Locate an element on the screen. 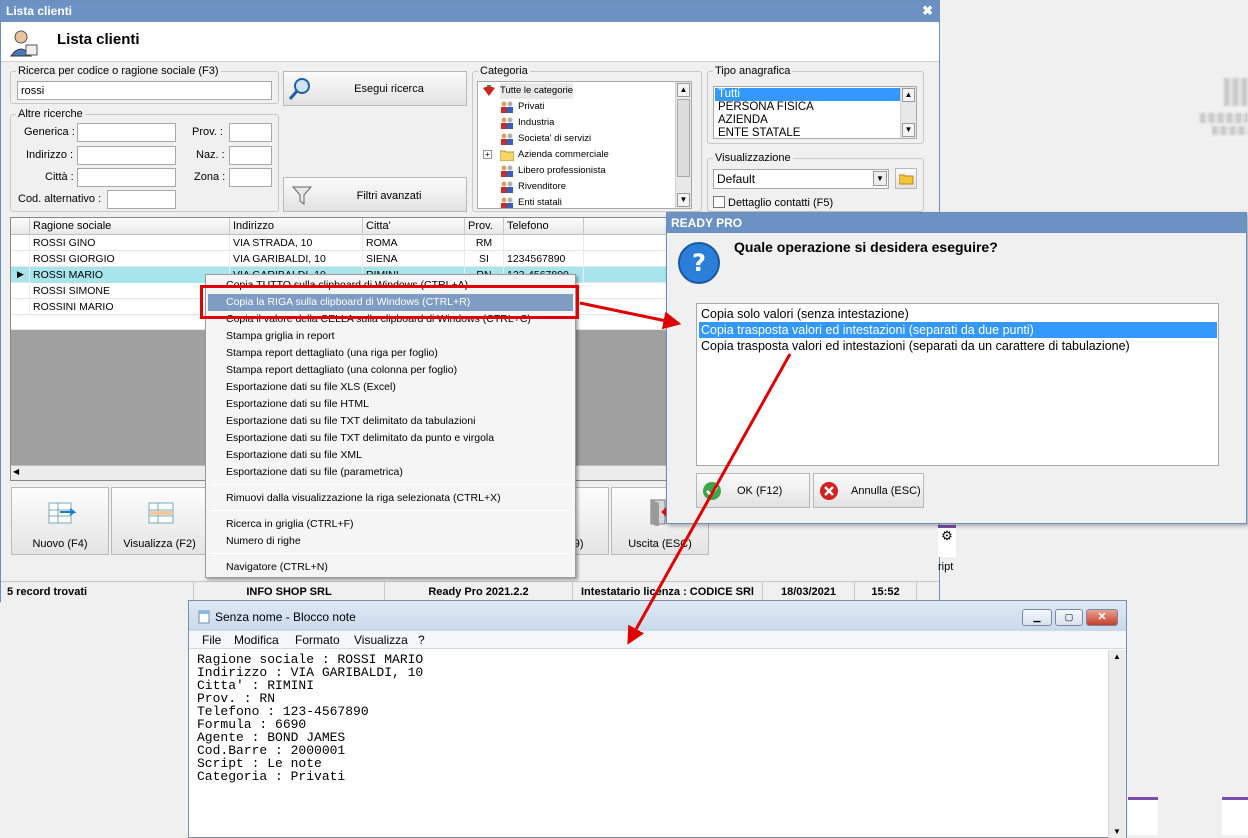 The width and height of the screenshot is (1248, 838). arrow-to-dialog is located at coordinates (630, 315).